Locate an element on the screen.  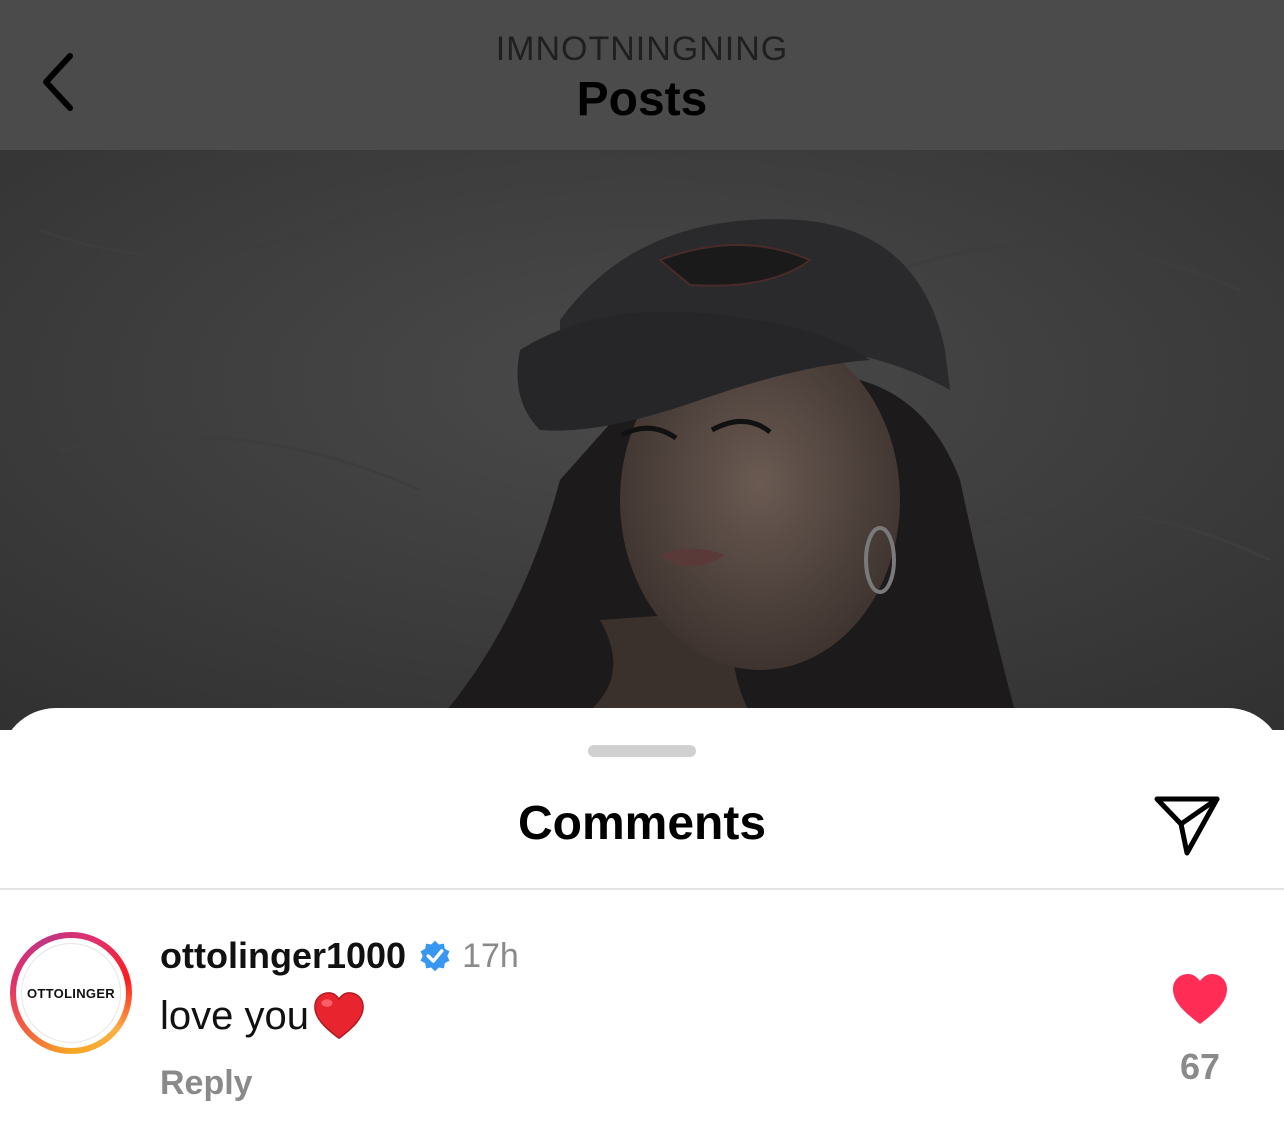
comments-title: Comments is located at coordinates (642, 823).